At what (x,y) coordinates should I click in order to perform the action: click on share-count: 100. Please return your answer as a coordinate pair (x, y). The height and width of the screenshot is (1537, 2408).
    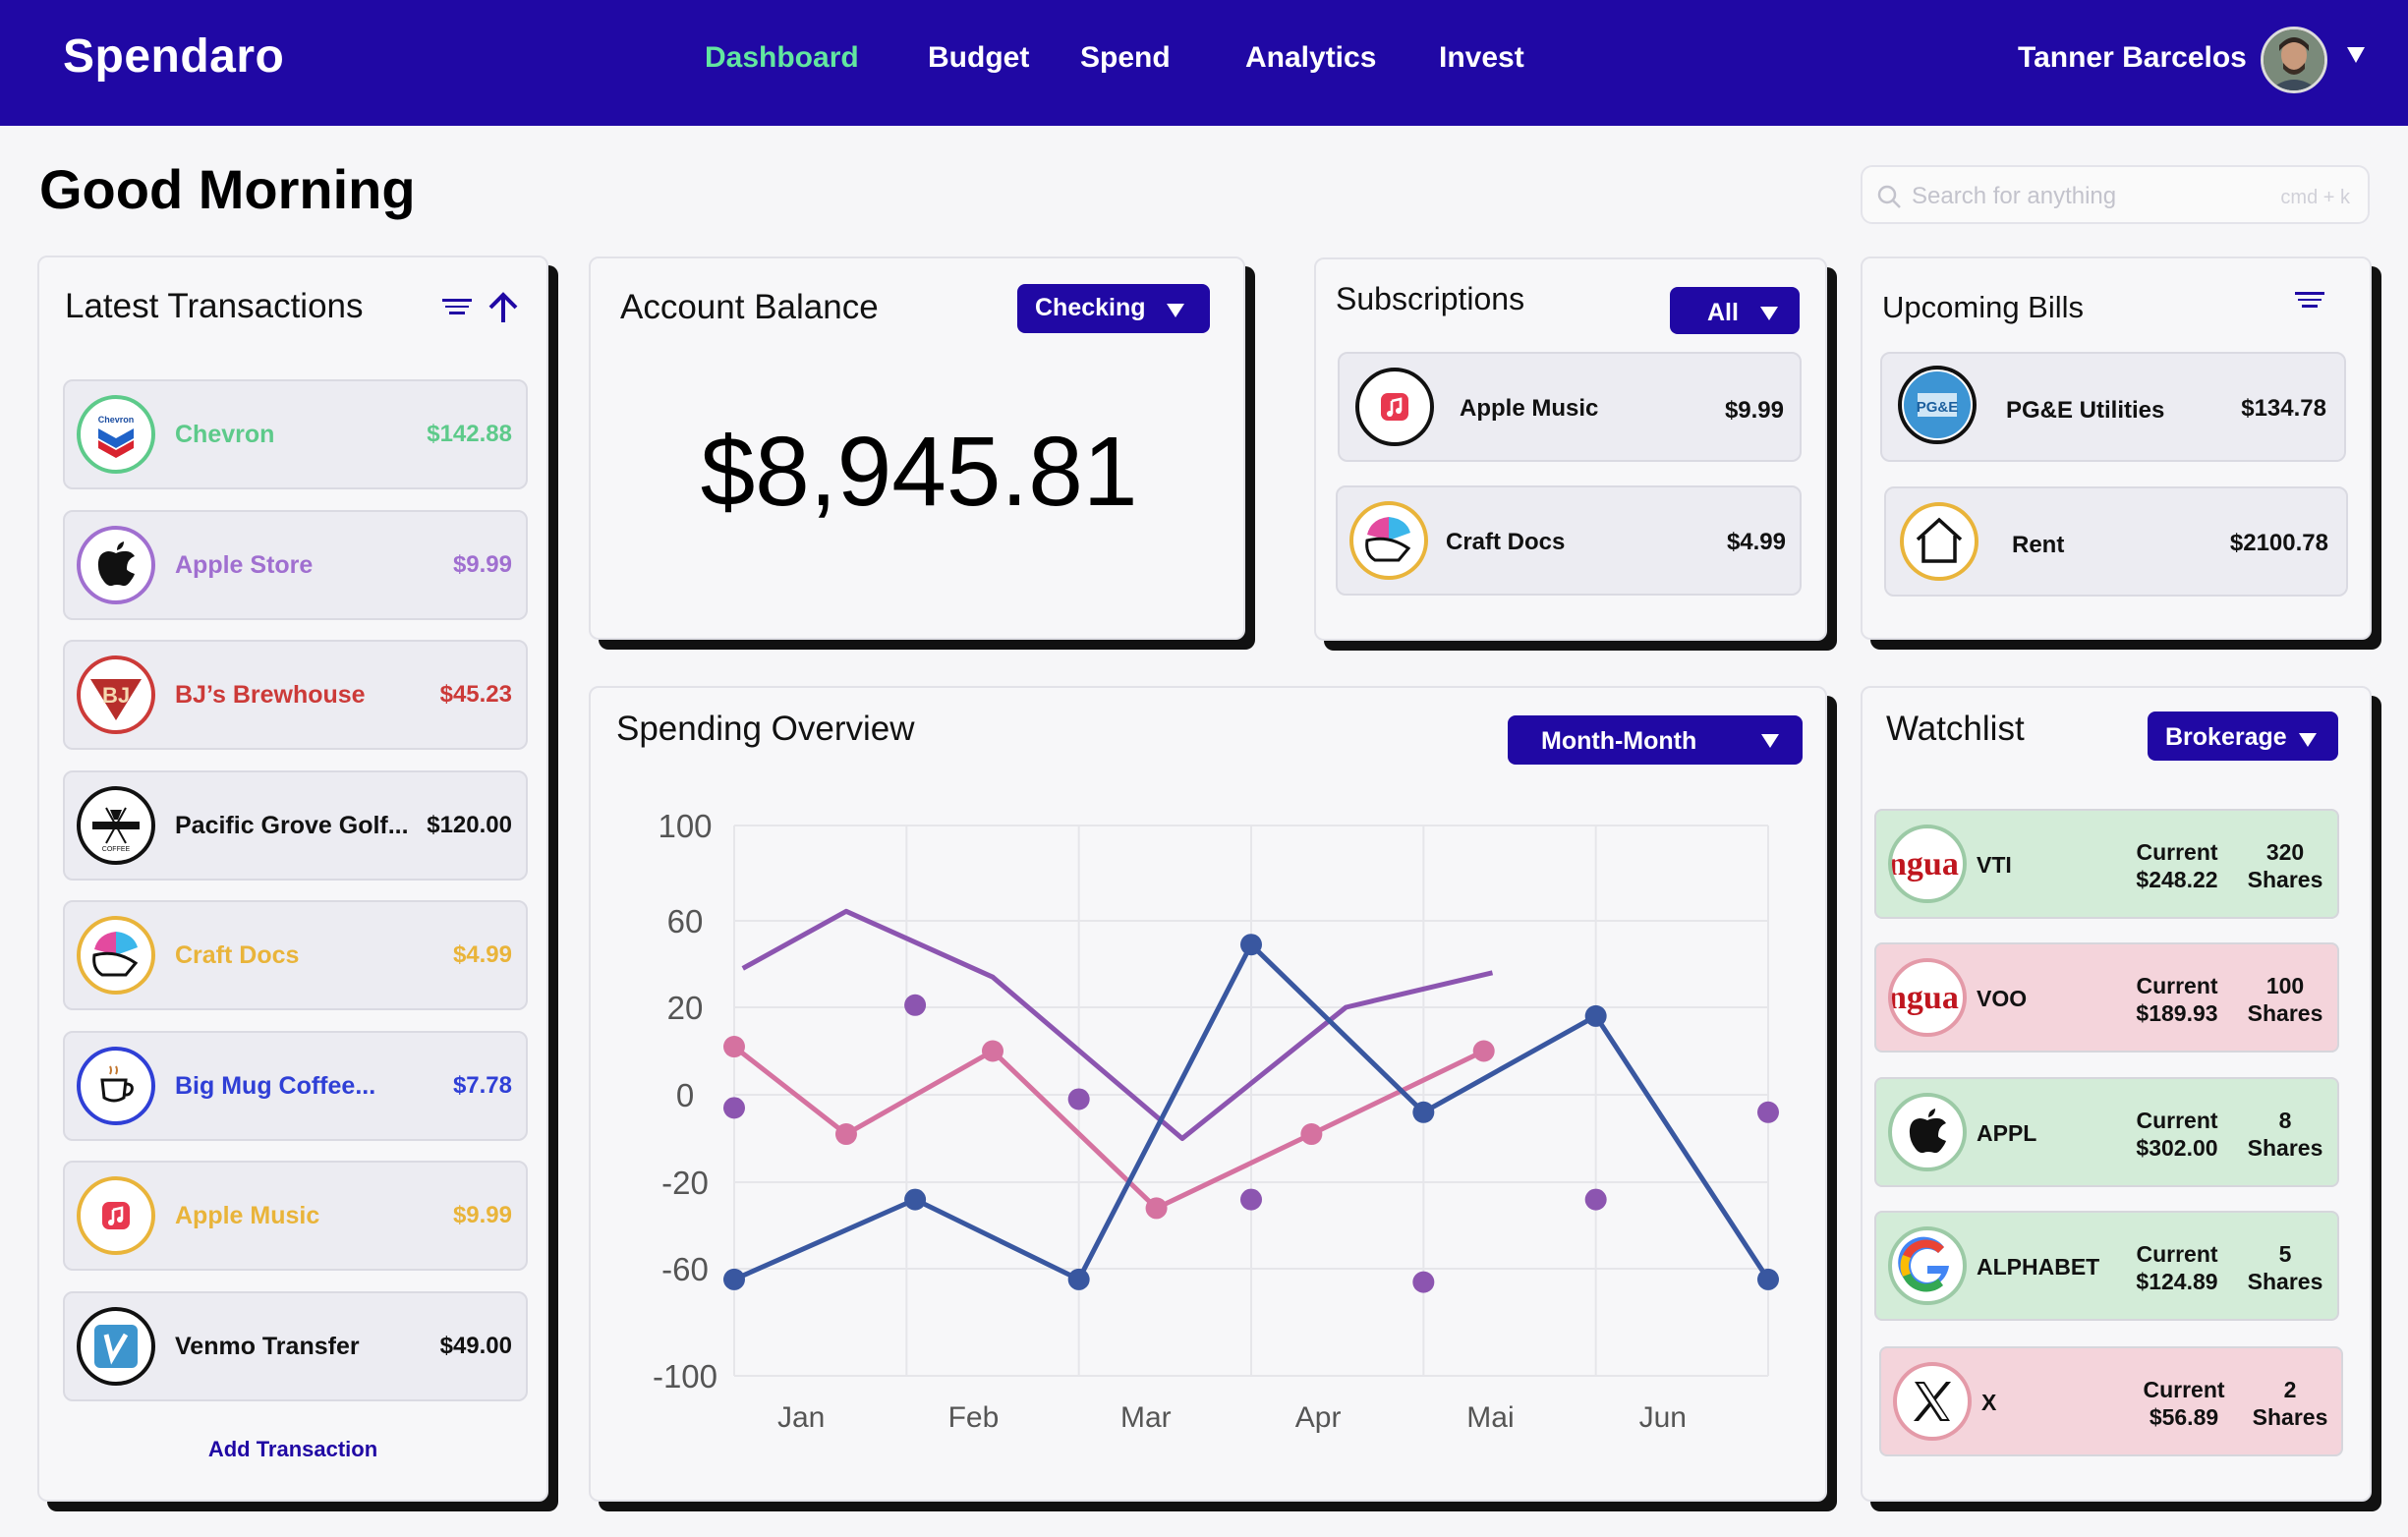
    Looking at the image, I should click on (2285, 986).